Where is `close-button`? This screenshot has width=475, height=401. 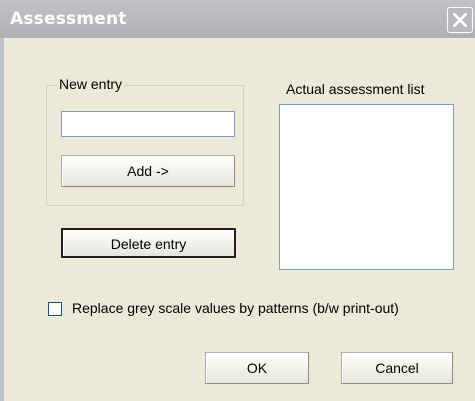
close-button is located at coordinates (460, 20).